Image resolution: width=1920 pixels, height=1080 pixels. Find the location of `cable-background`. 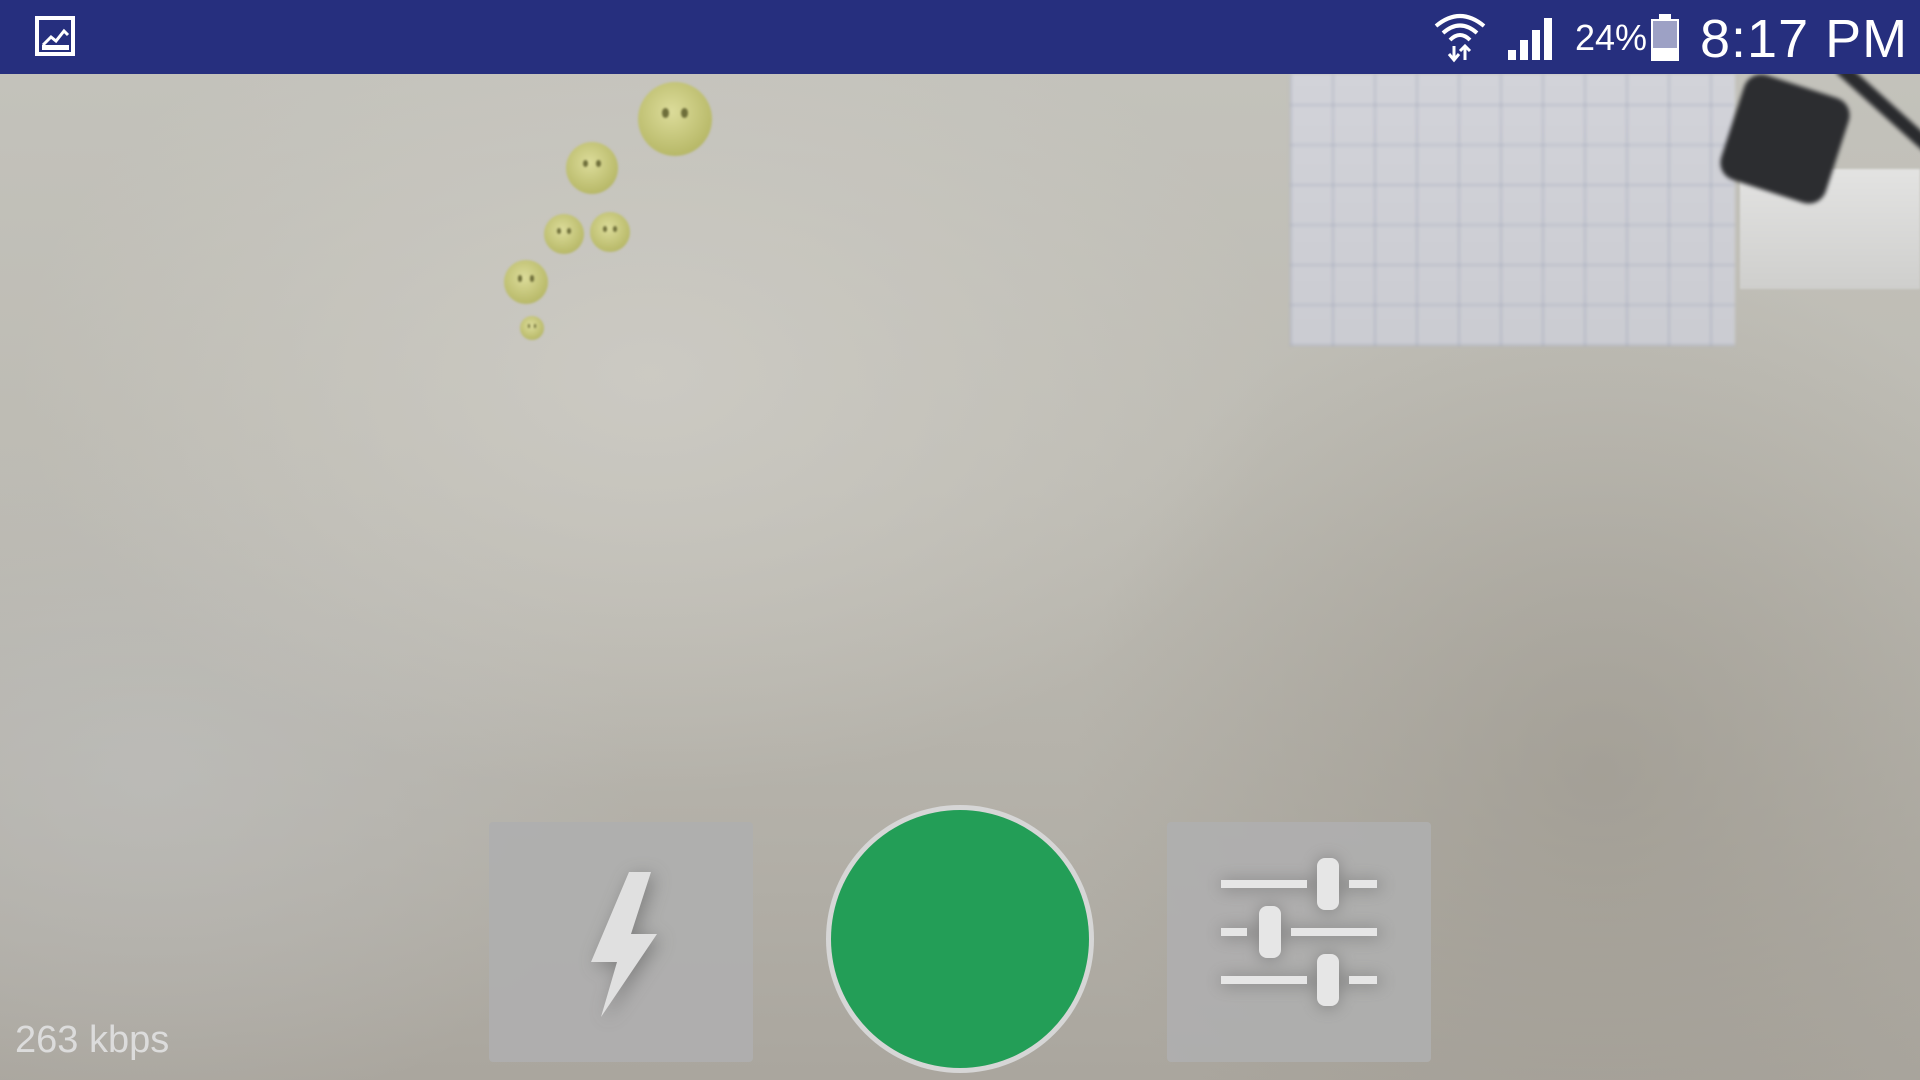

cable-background is located at coordinates (1877, 127).